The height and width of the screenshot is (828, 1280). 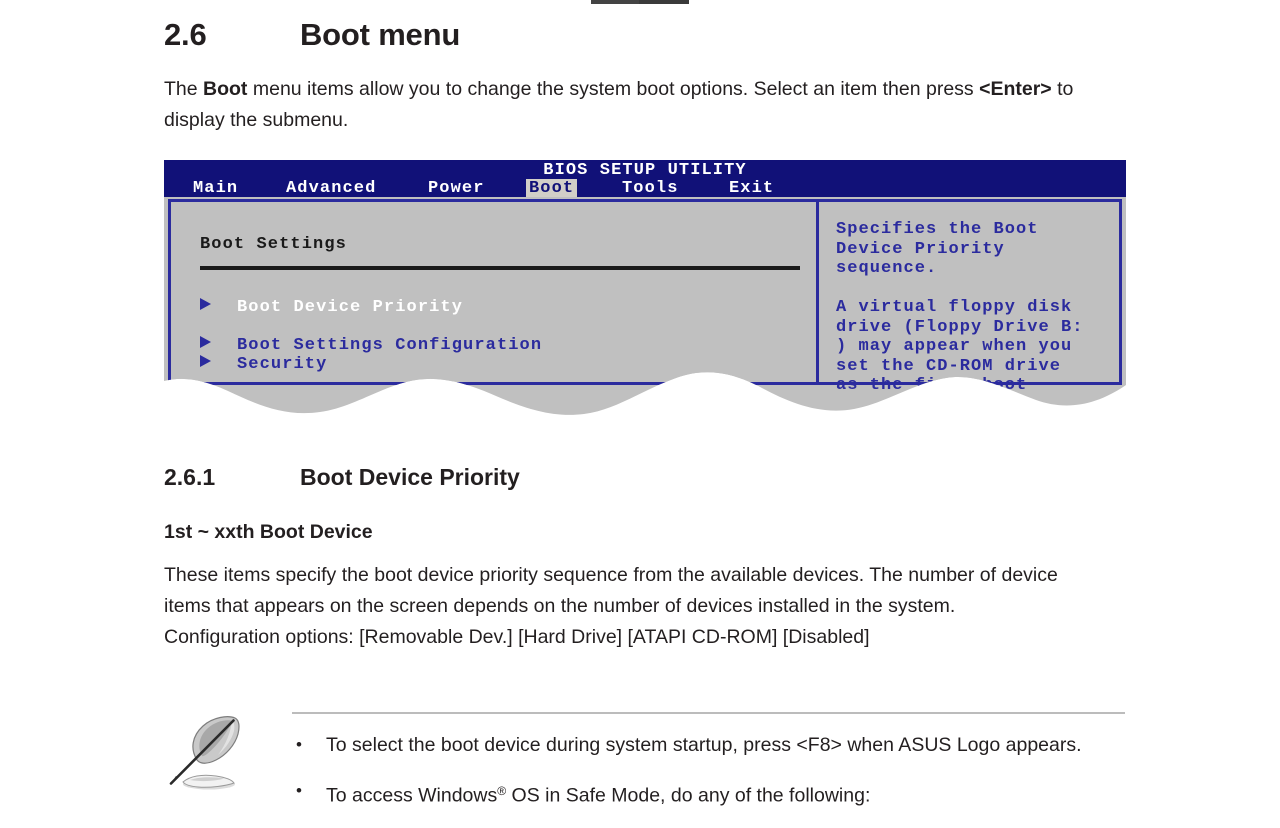 What do you see at coordinates (664, 2) in the screenshot?
I see `top-cutoff-fragment-secondary` at bounding box center [664, 2].